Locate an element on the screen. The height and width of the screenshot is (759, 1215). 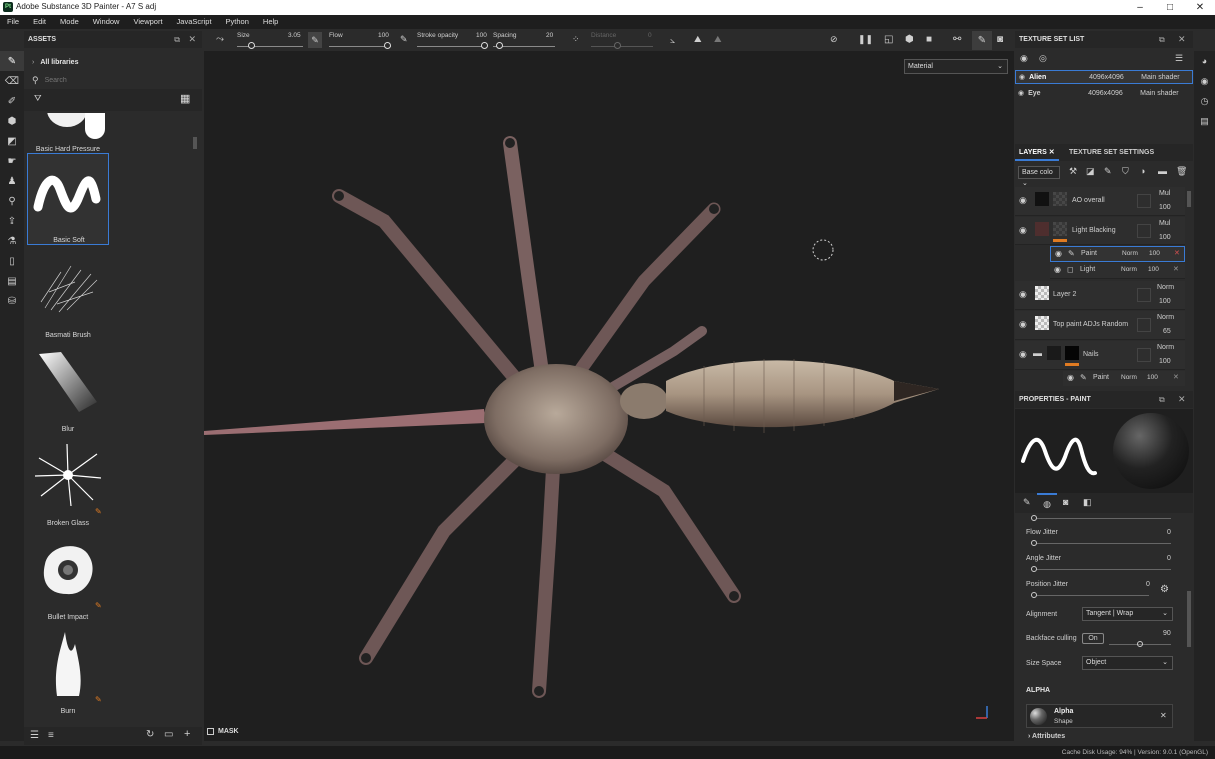
mask-toggle: MASK is located at coordinates (223, 731).